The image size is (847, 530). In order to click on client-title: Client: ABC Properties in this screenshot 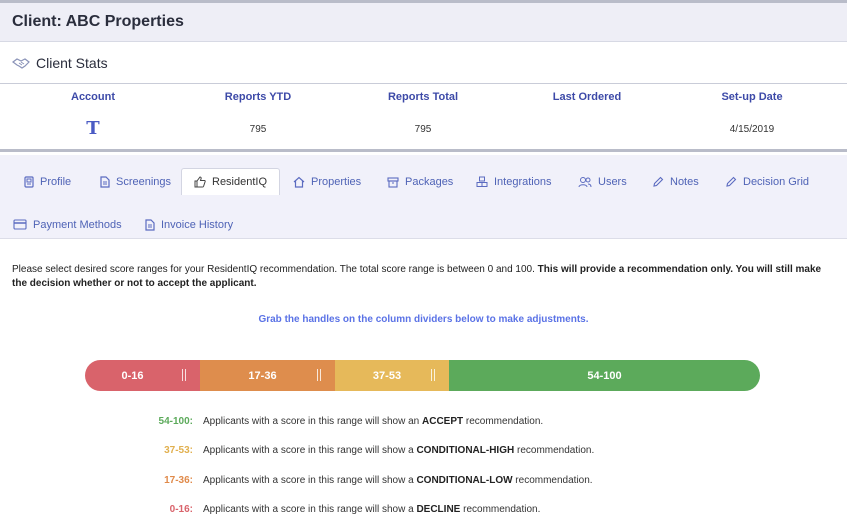, I will do `click(98, 21)`.